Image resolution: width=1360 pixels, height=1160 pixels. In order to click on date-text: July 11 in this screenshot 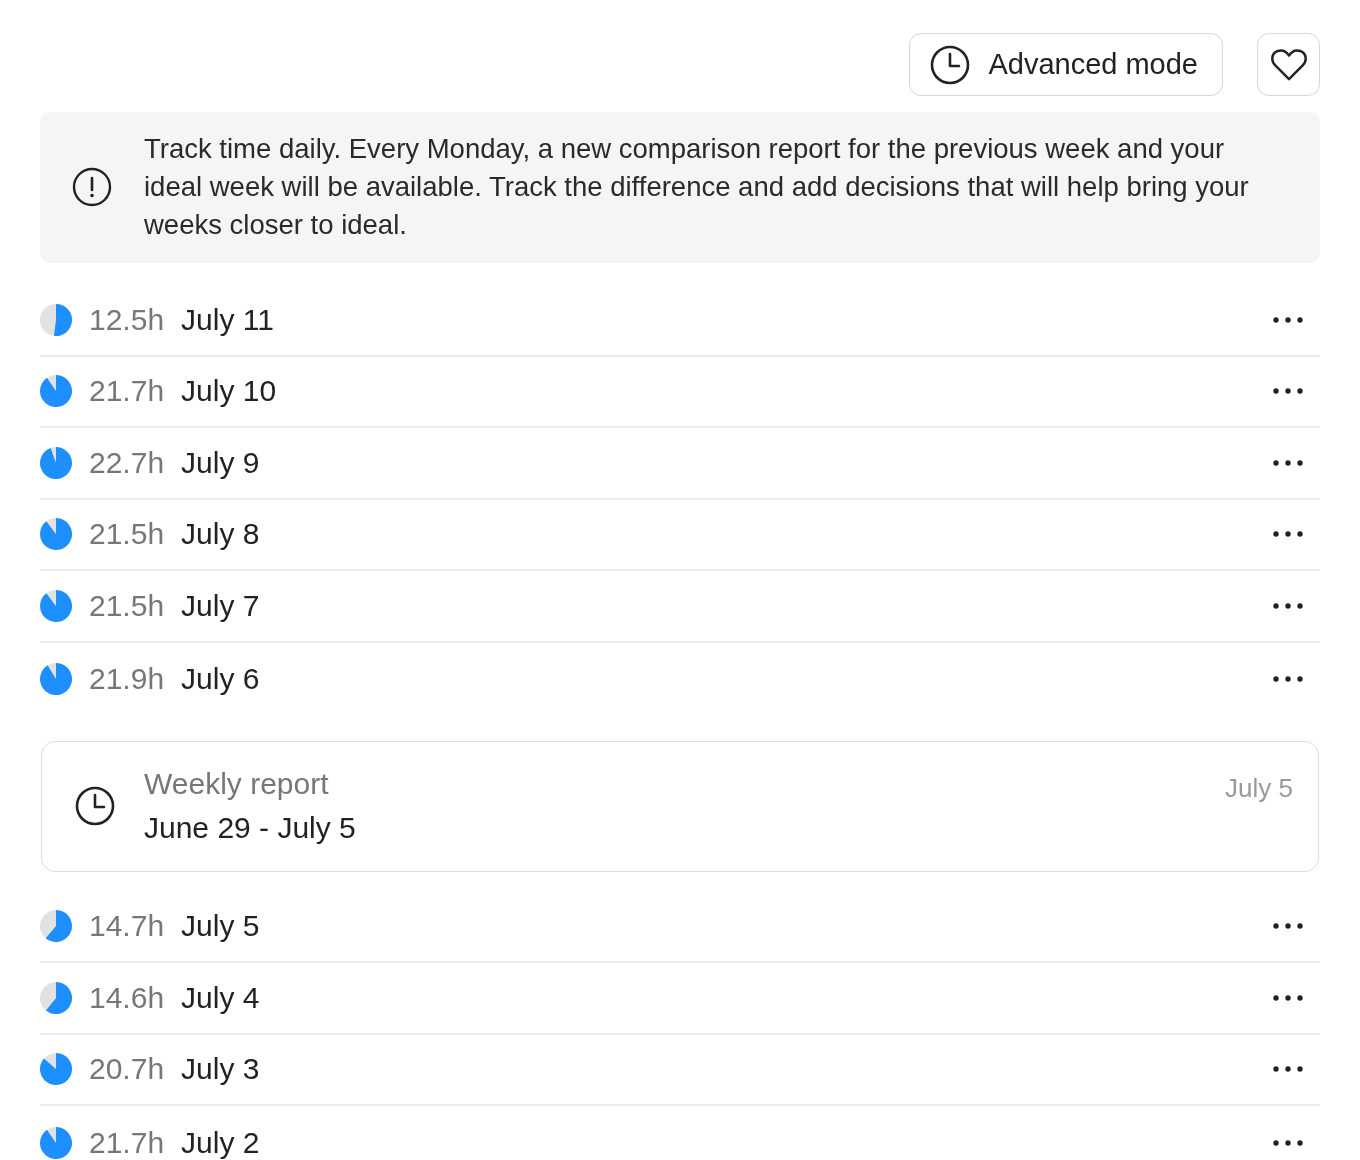, I will do `click(227, 319)`.